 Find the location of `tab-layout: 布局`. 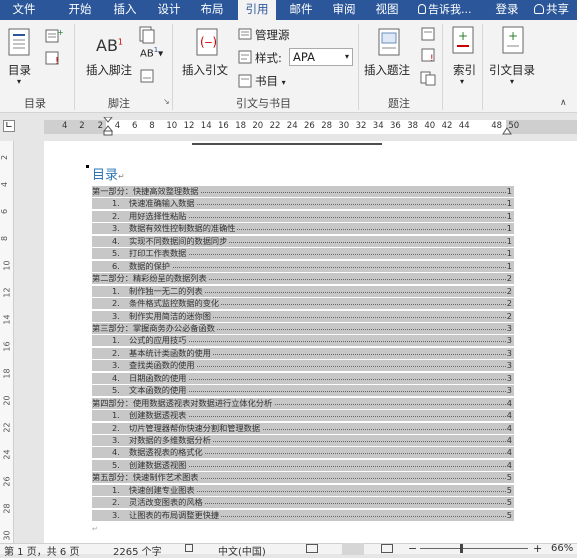

tab-layout: 布局 is located at coordinates (212, 10).